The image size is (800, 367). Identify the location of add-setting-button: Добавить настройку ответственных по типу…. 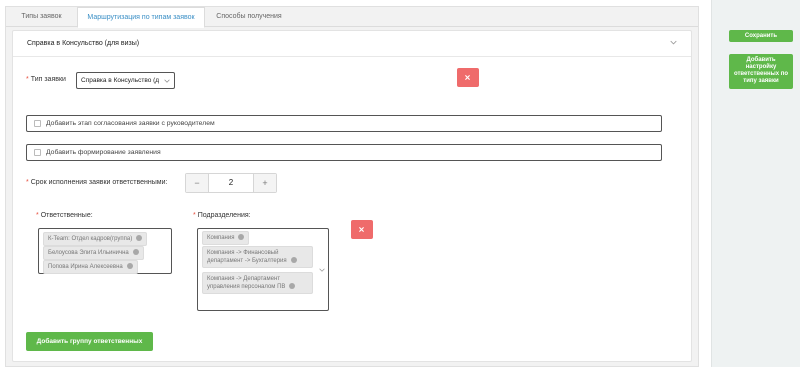
(761, 71).